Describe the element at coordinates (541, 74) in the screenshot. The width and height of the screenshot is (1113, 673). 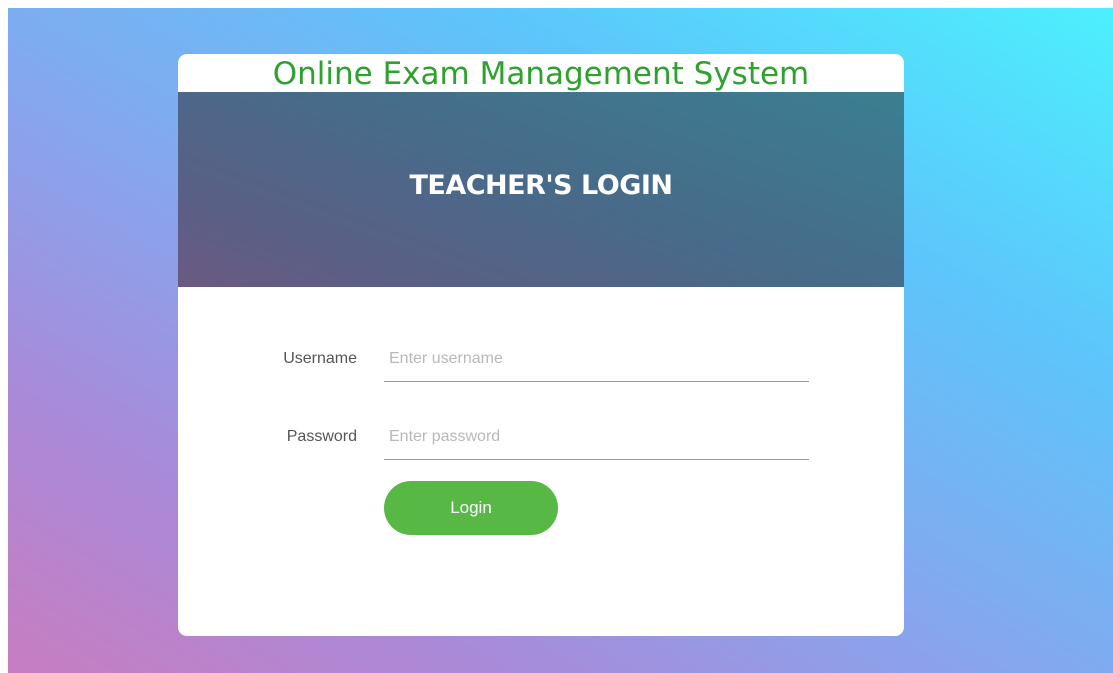
I see `system-title: Online Exam Management System` at that location.